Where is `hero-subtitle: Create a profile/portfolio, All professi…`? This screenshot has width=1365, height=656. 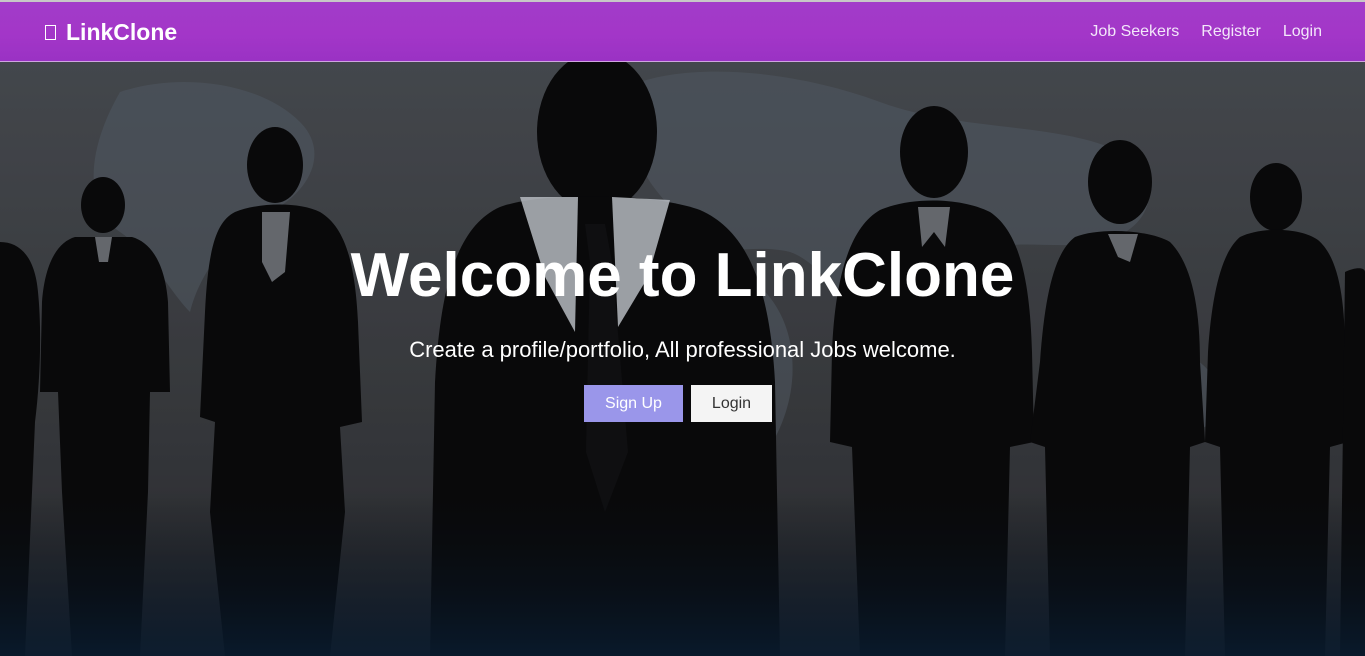 hero-subtitle: Create a profile/portfolio, All professi… is located at coordinates (682, 349).